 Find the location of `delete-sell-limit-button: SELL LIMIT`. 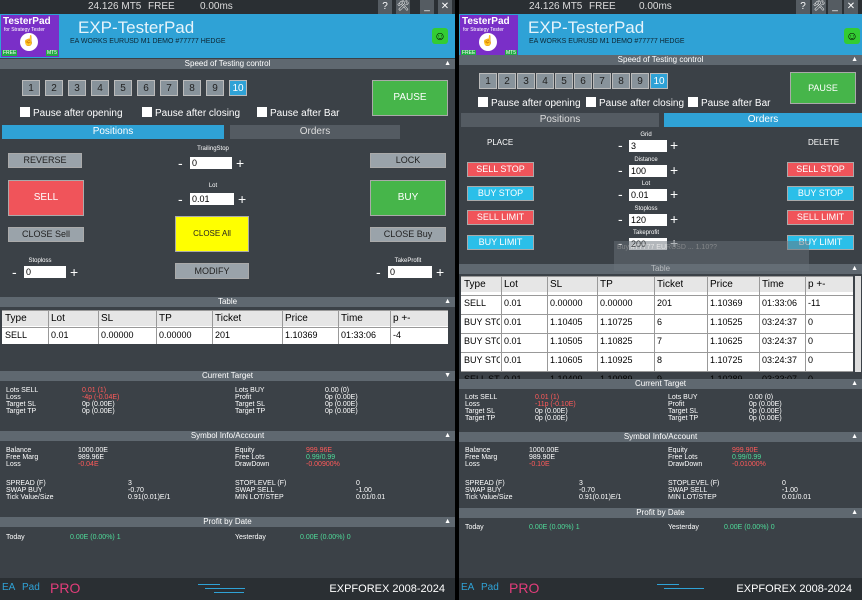

delete-sell-limit-button: SELL LIMIT is located at coordinates (820, 217).